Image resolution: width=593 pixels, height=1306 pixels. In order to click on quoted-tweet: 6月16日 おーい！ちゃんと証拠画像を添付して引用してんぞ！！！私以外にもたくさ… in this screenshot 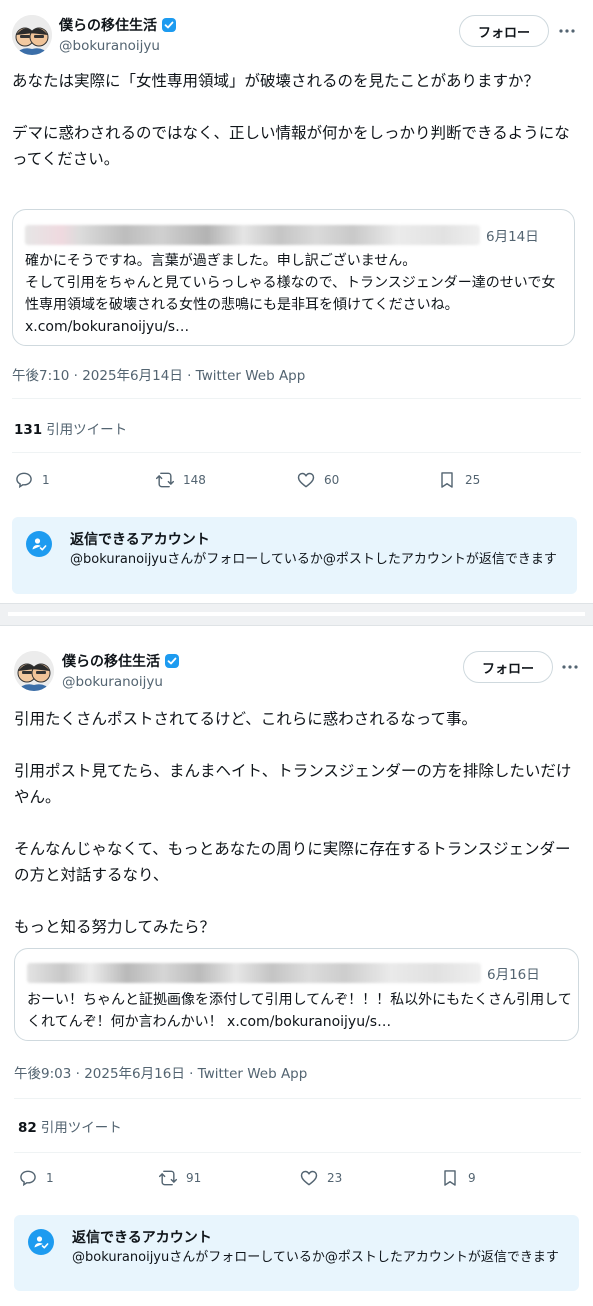, I will do `click(296, 994)`.